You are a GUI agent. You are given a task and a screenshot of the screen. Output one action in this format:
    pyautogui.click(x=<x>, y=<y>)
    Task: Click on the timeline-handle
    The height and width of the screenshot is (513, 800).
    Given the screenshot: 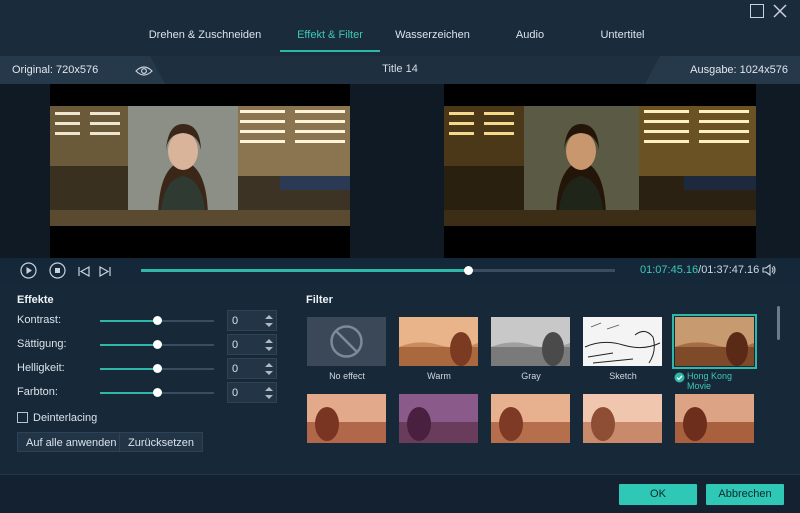 What is the action you would take?
    pyautogui.click(x=469, y=270)
    